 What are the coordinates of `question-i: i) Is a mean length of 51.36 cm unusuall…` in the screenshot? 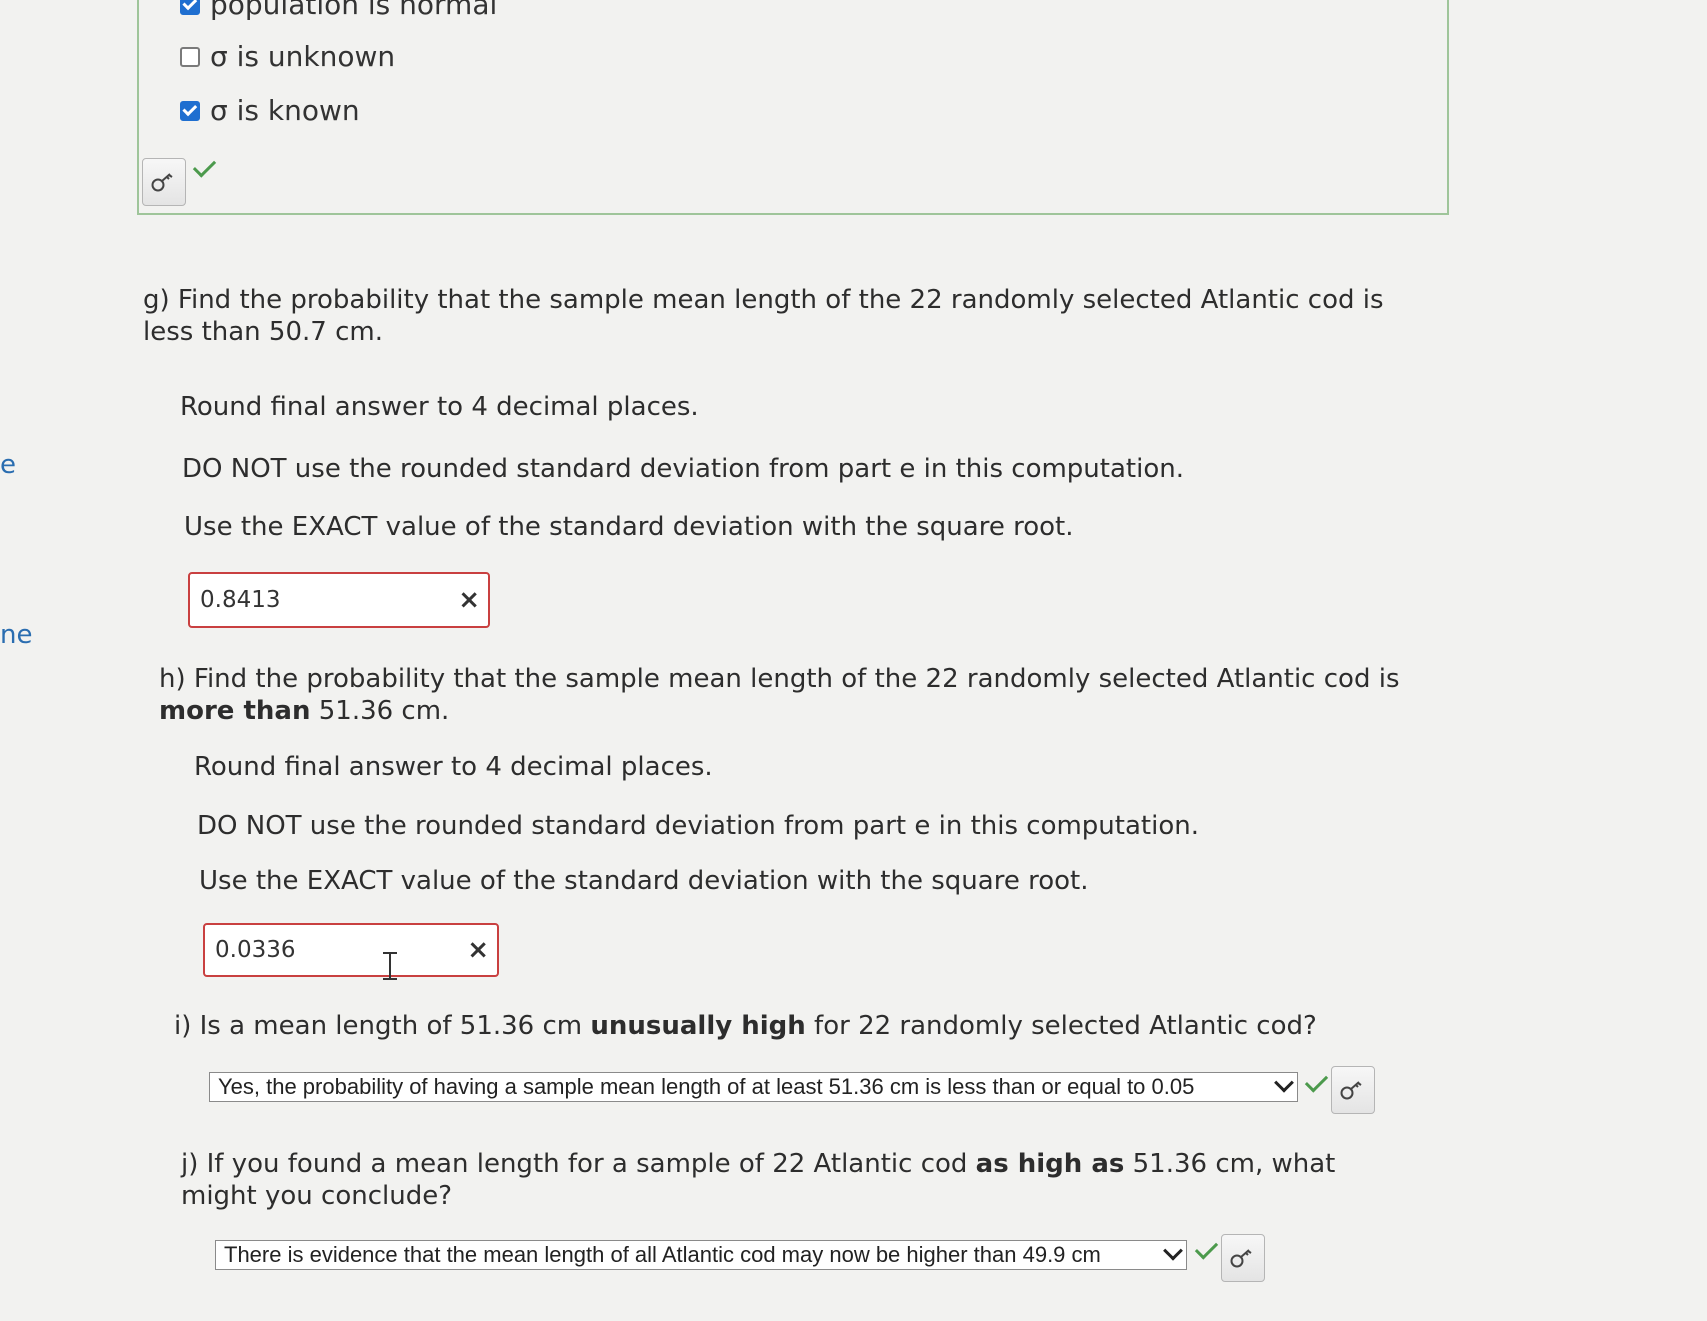 It's located at (819, 1026).